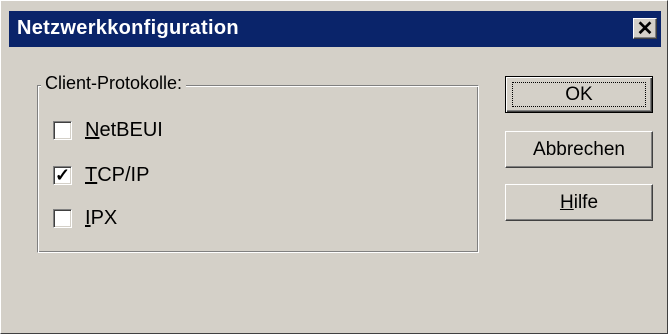  I want to click on window-title: Netzwerkkonfiguration, so click(128, 28).